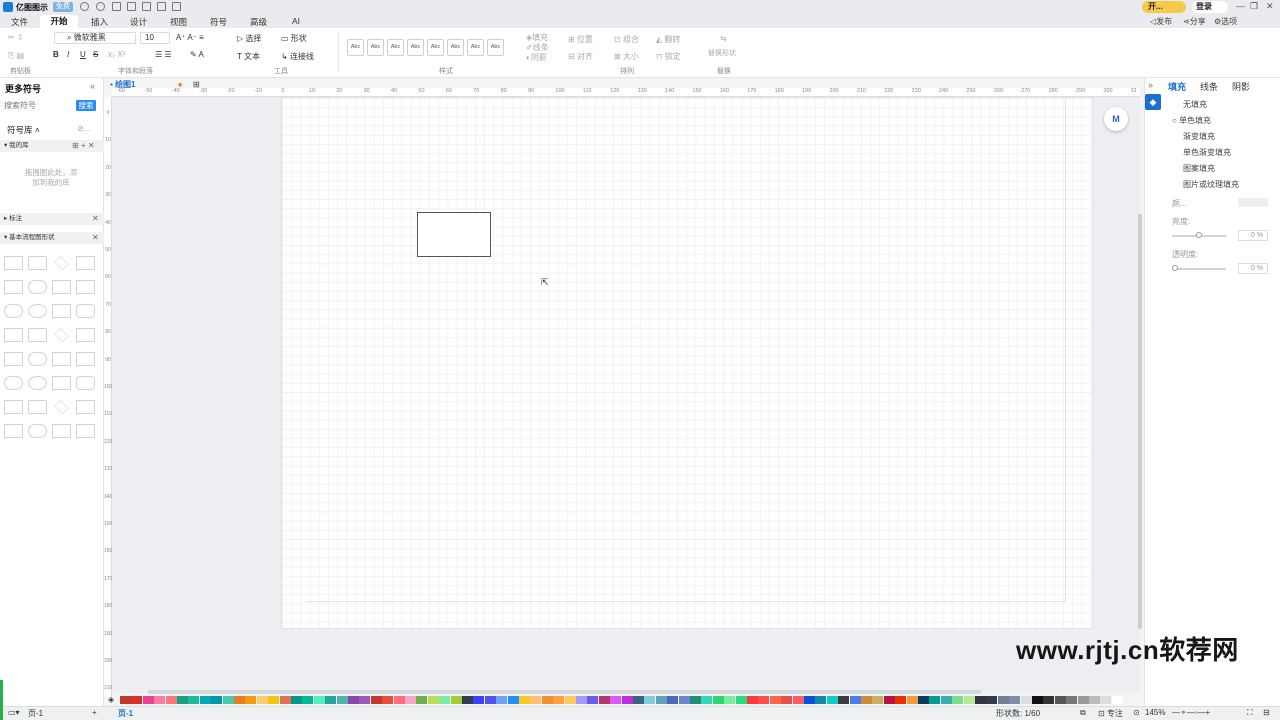  Describe the element at coordinates (249, 38) in the screenshot. I see `select-tool-button: ▷ 选择` at that location.